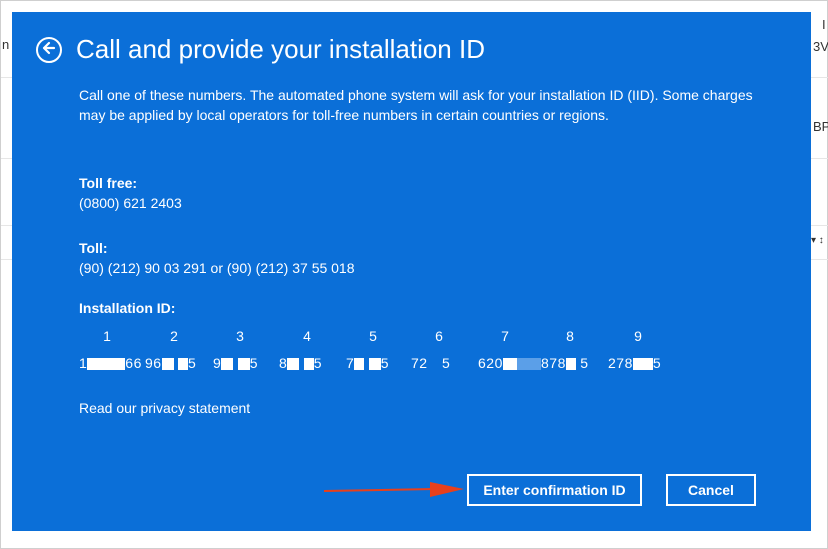  I want to click on bg-text-fragment: I, so click(824, 24).